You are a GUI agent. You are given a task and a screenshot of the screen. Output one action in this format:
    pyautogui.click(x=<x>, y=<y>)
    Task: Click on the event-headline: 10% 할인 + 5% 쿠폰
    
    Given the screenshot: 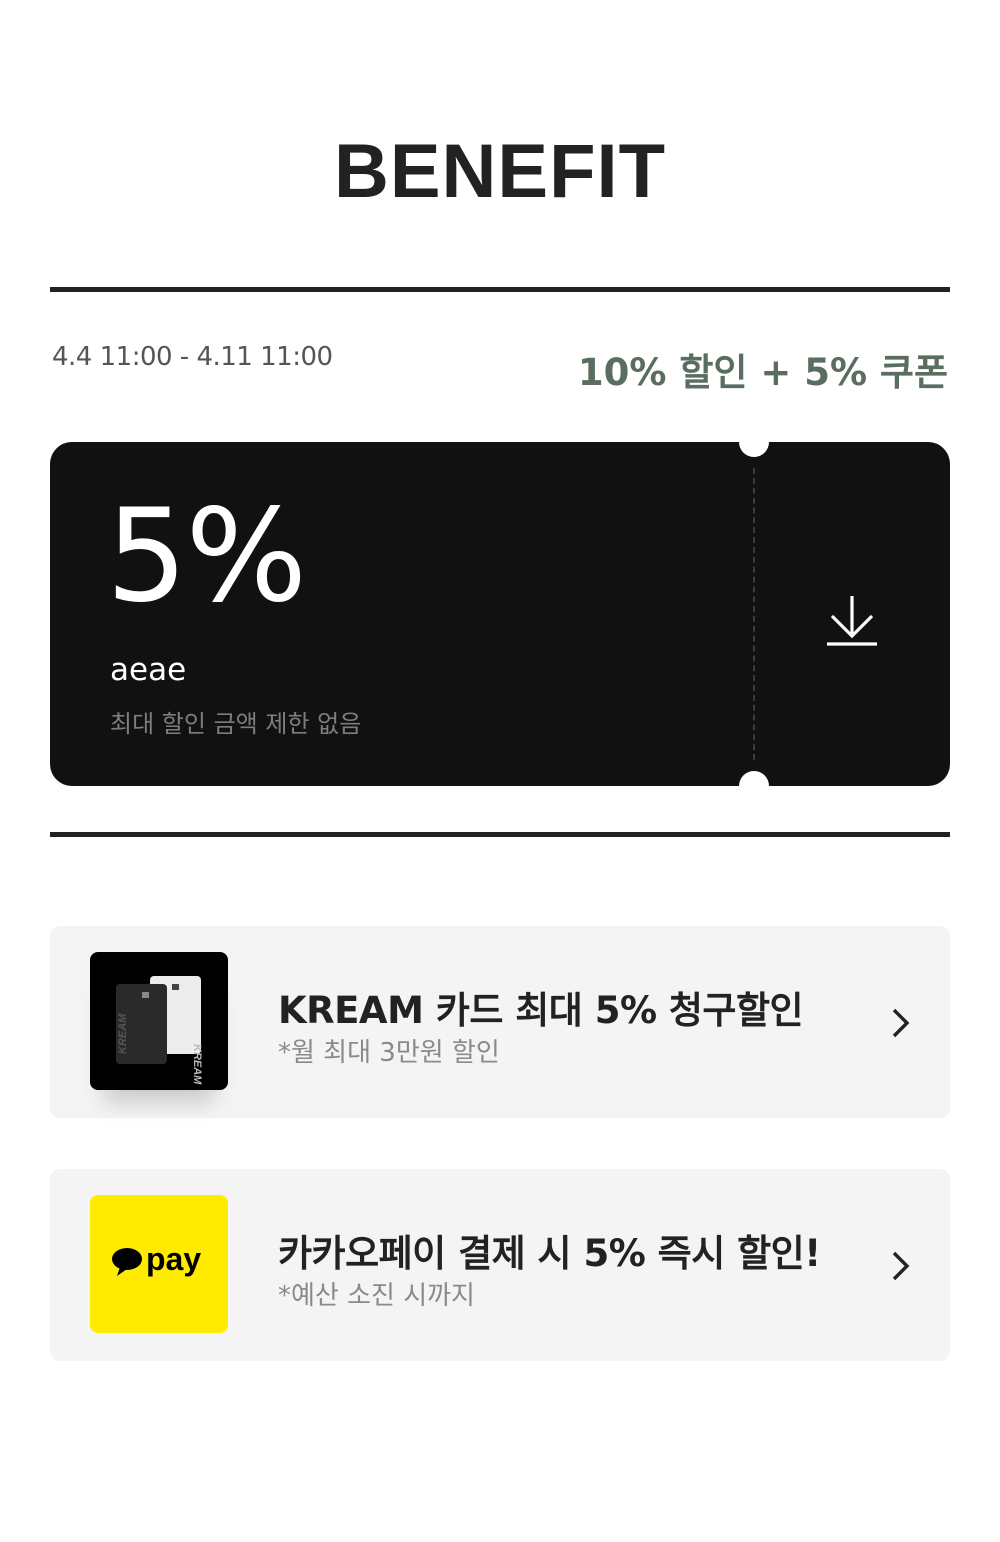 What is the action you would take?
    pyautogui.click(x=762, y=372)
    